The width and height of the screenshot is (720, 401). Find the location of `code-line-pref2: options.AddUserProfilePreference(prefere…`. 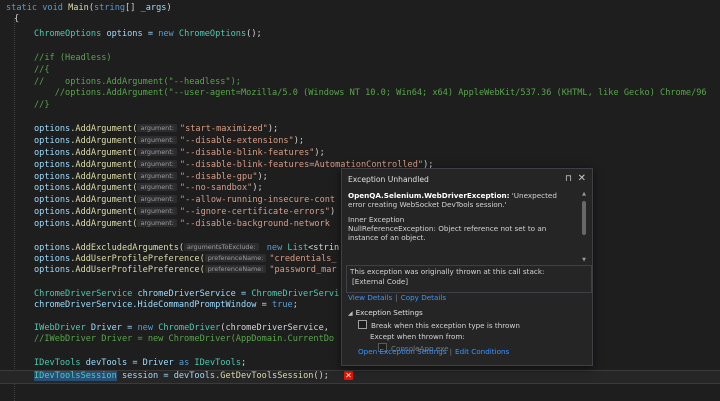

code-line-pref2: options.AddUserProfilePreference(prefere… is located at coordinates (185, 270).